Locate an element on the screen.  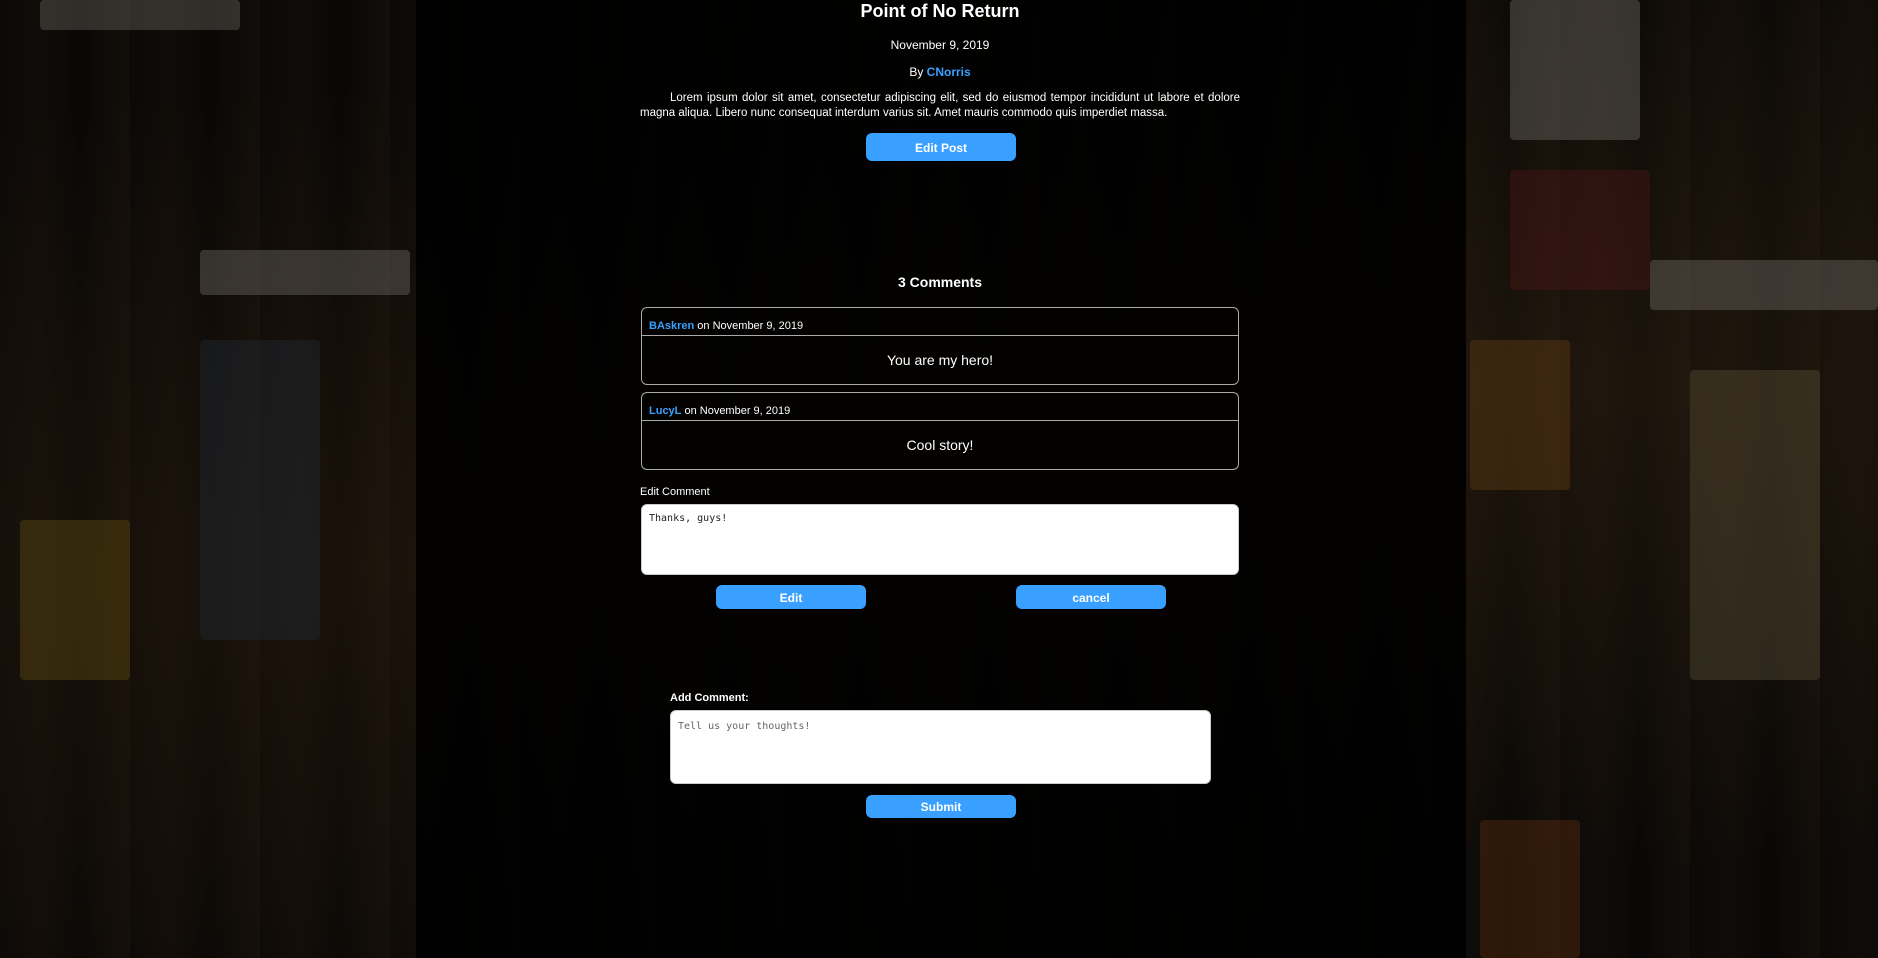
post-author-link: CNorris is located at coordinates (949, 72).